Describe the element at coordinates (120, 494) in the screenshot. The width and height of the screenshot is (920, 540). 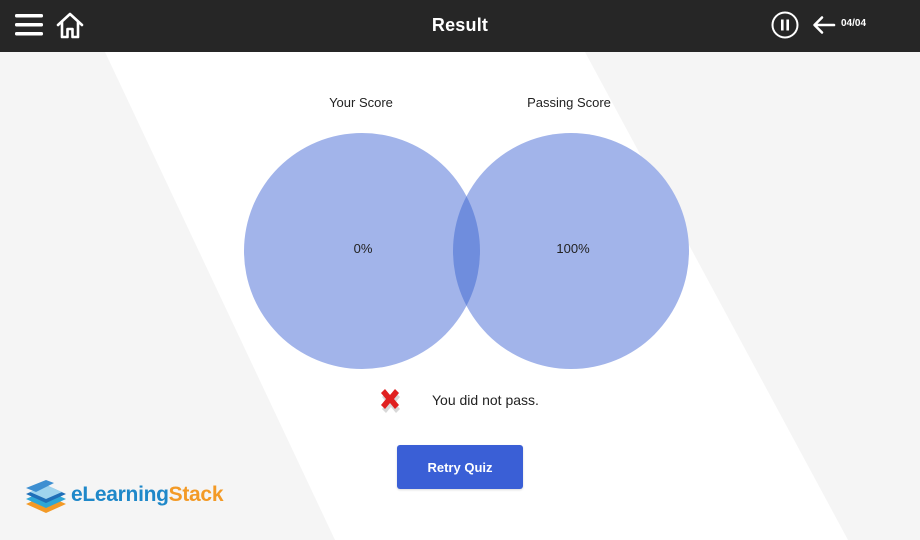
I see `logo-text-elearning: eLearning` at that location.